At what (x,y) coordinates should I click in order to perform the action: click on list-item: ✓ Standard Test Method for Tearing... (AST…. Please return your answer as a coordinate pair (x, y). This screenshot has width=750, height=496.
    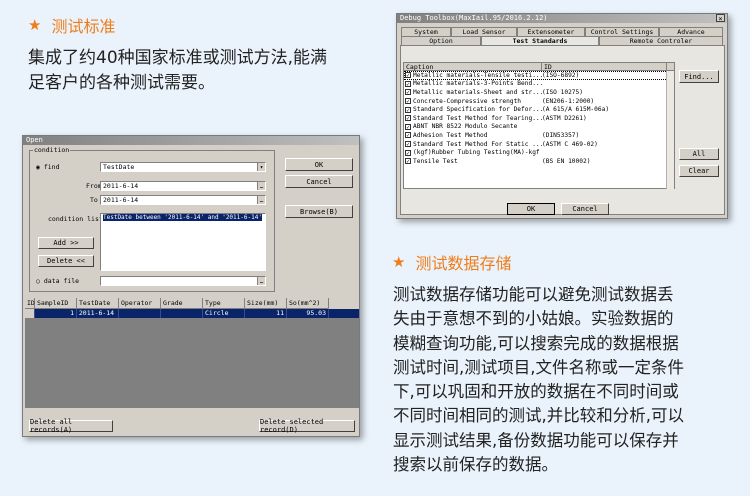
    Looking at the image, I should click on (539, 118).